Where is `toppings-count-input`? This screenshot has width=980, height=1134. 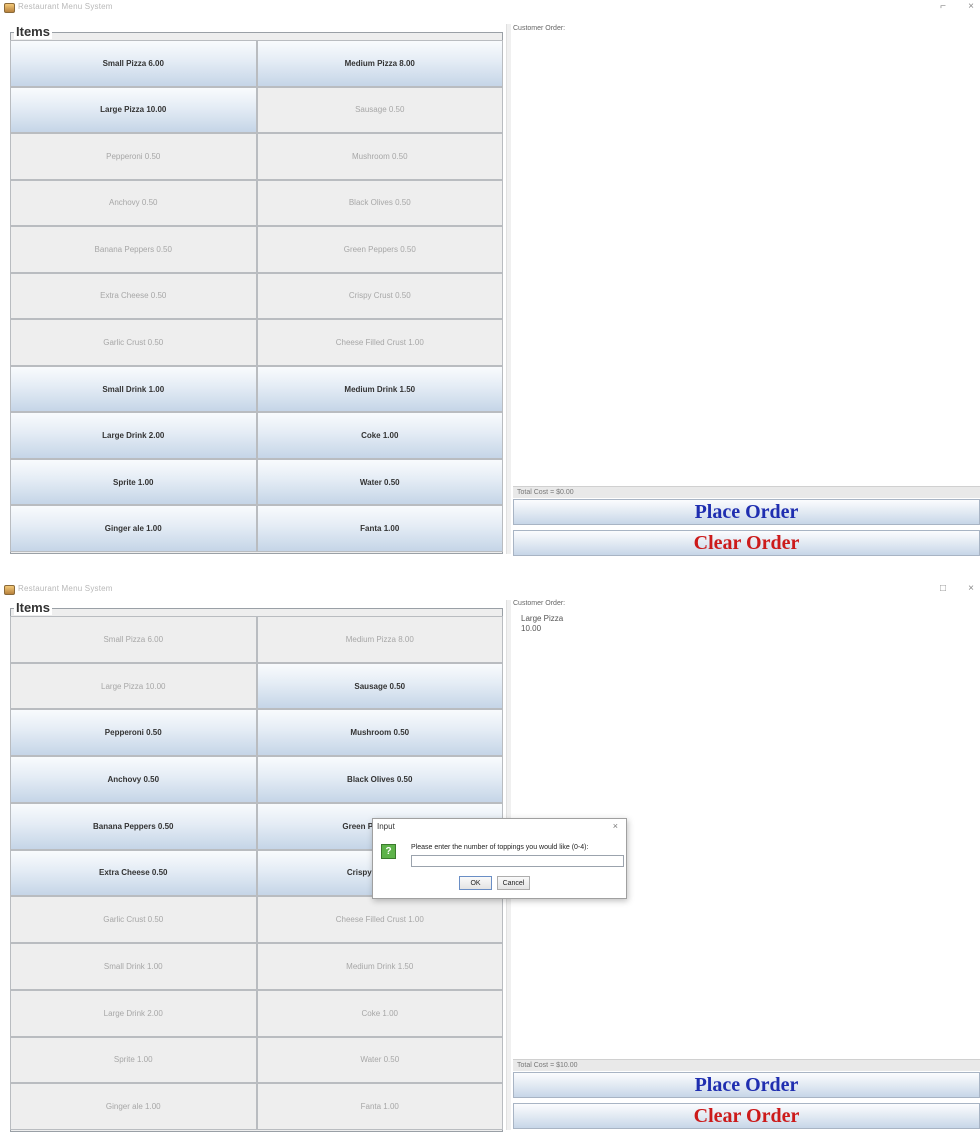 toppings-count-input is located at coordinates (517, 861).